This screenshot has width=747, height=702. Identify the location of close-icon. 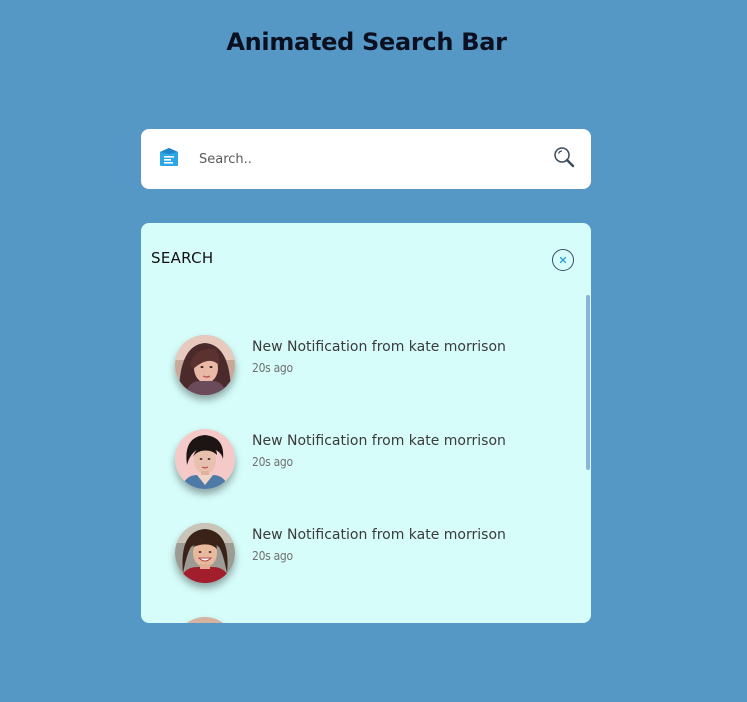
(563, 260).